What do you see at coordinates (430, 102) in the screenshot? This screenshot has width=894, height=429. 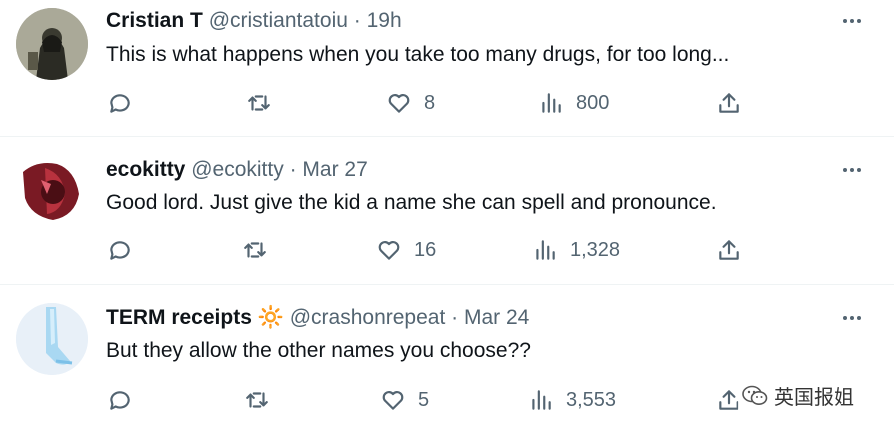 I see `like-count: 8` at bounding box center [430, 102].